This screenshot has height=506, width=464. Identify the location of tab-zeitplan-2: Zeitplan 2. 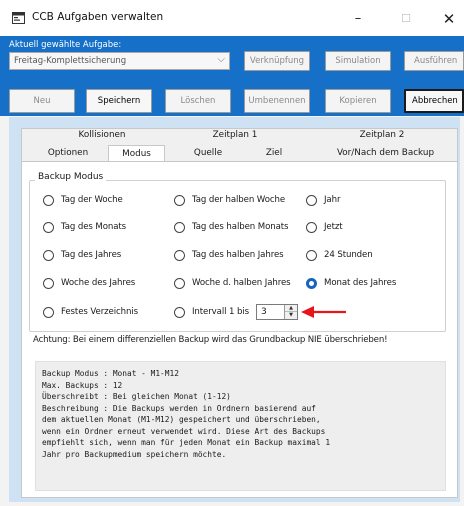
(382, 135).